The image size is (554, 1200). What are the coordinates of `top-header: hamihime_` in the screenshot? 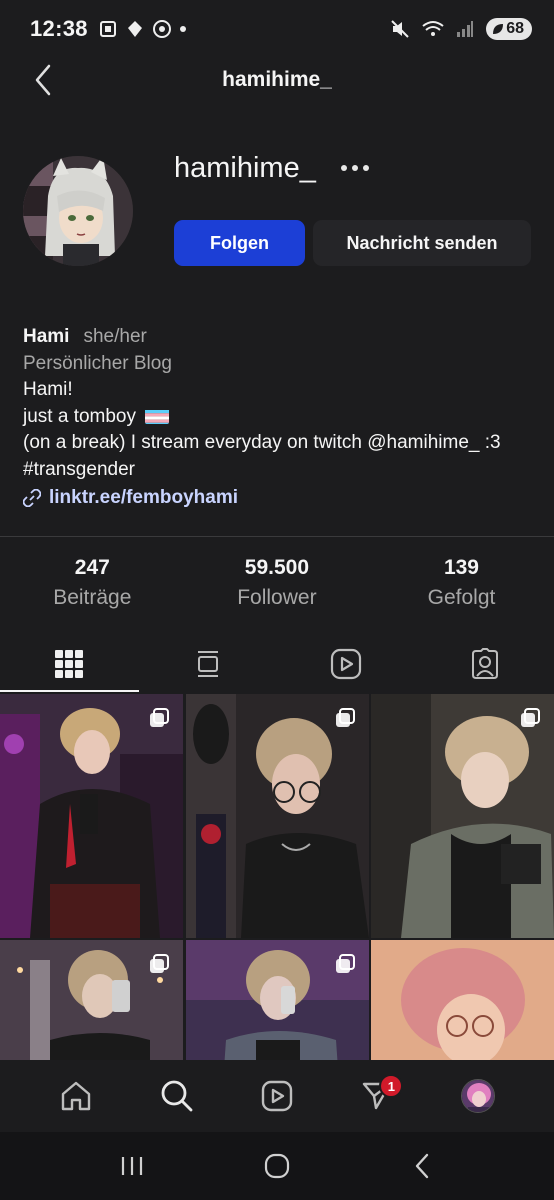 It's located at (277, 80).